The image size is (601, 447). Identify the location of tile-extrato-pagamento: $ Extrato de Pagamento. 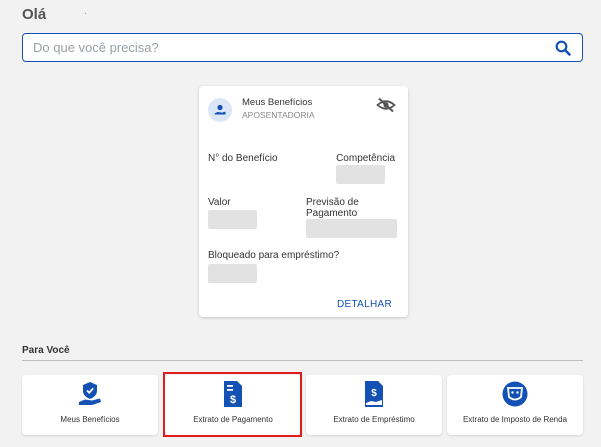
(233, 405).